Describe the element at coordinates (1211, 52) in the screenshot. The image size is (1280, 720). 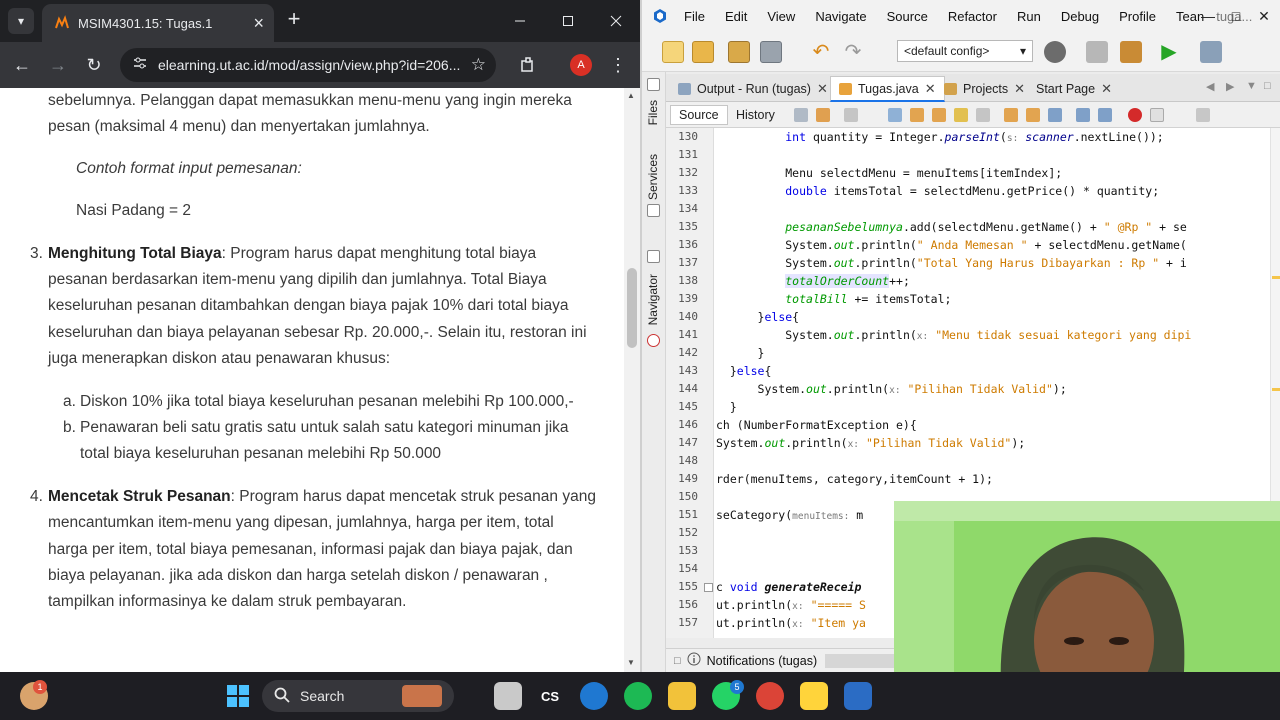
I see `debug-icon` at that location.